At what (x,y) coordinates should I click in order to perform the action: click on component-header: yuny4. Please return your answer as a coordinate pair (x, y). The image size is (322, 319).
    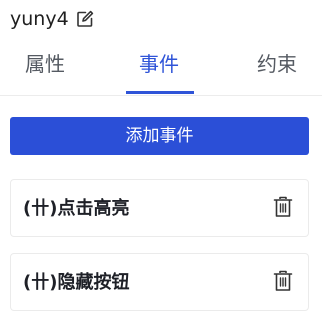
    Looking at the image, I should click on (52, 19).